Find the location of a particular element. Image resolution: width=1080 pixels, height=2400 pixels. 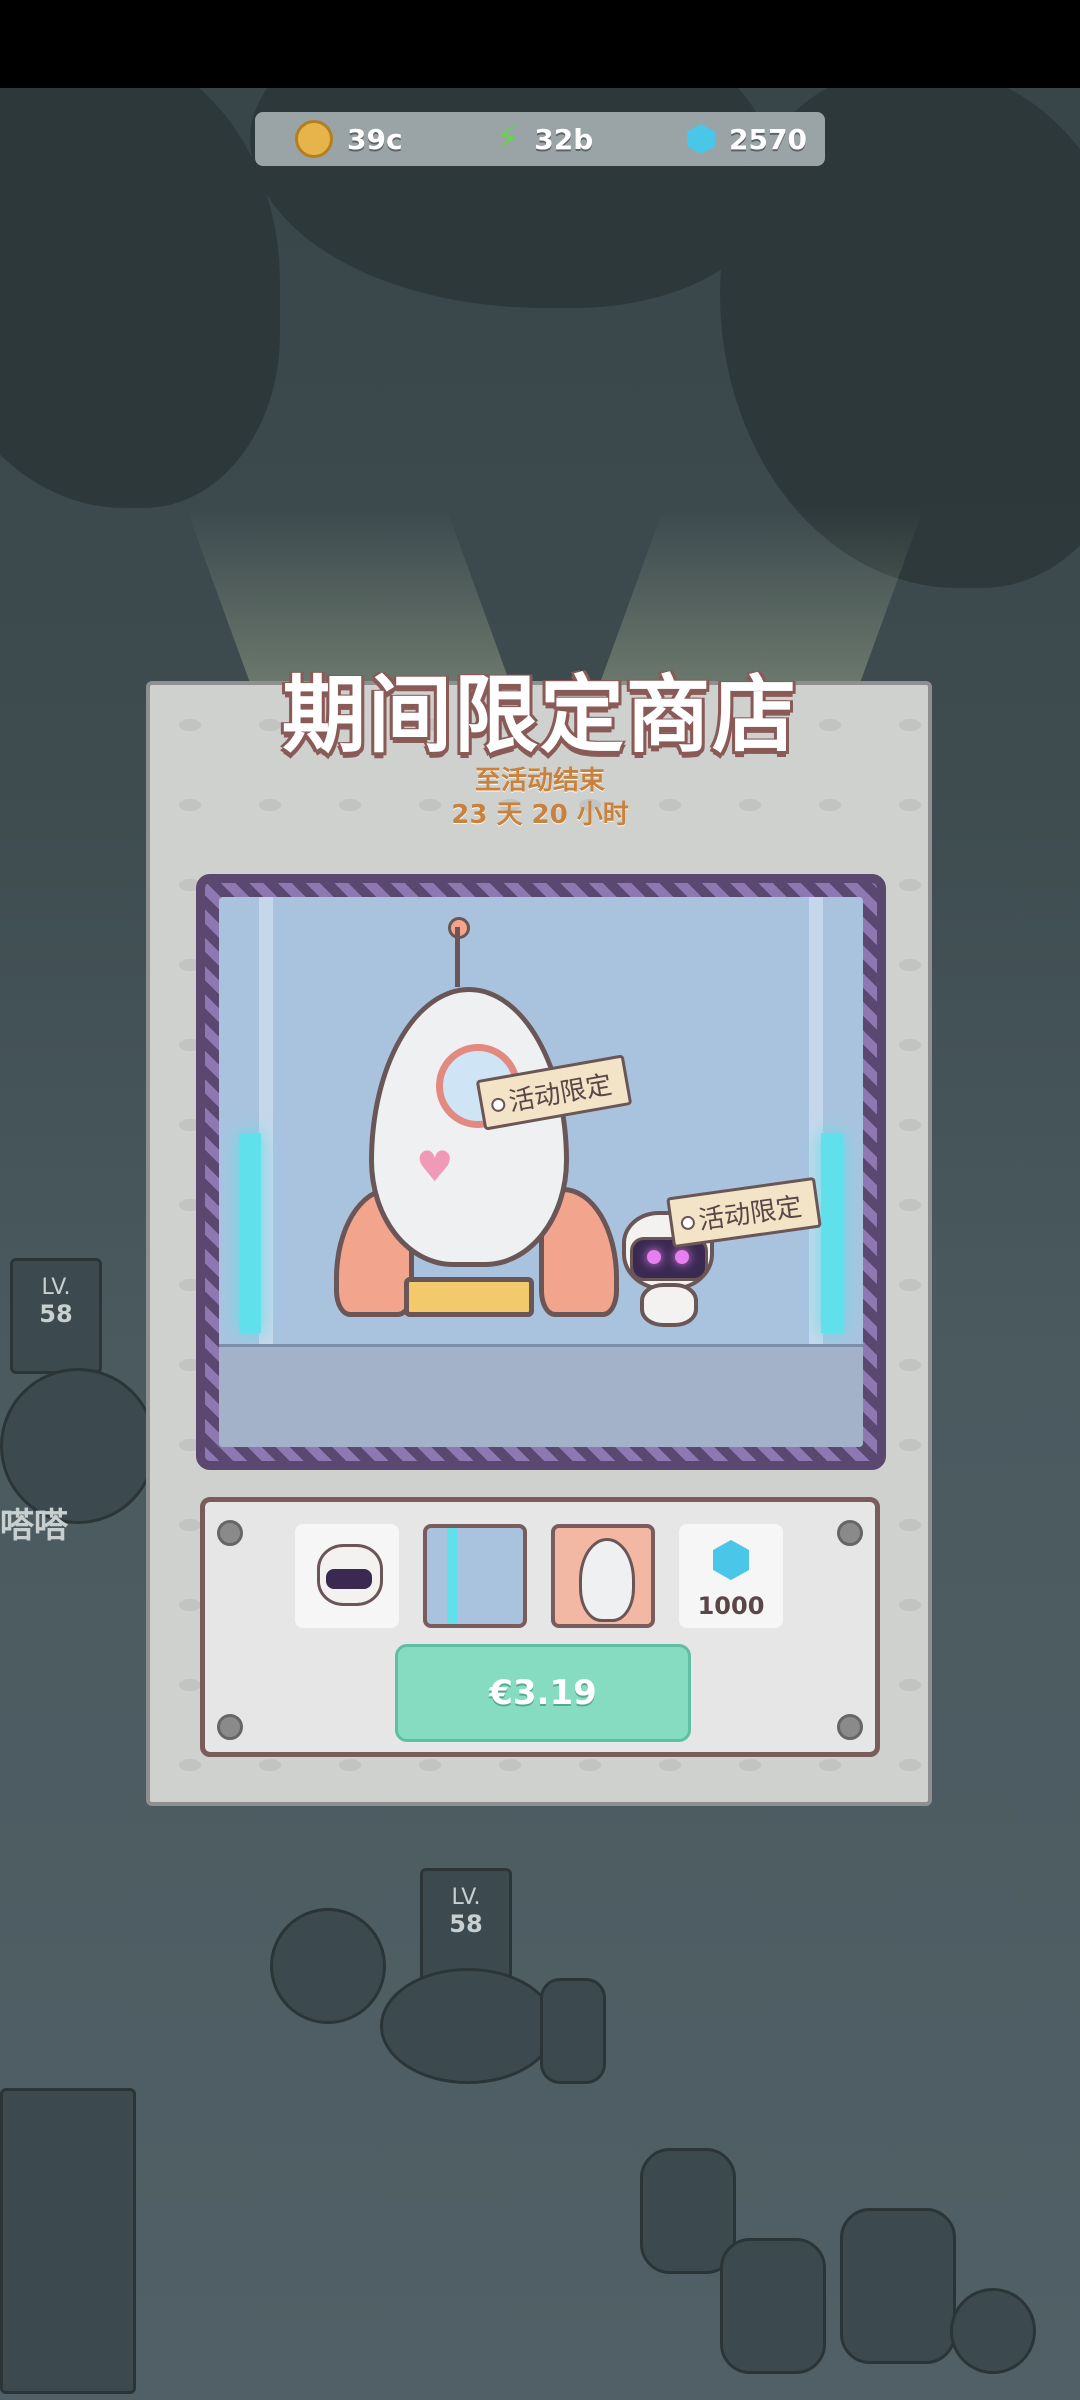

cabbage-plant-center is located at coordinates (468, 2026).